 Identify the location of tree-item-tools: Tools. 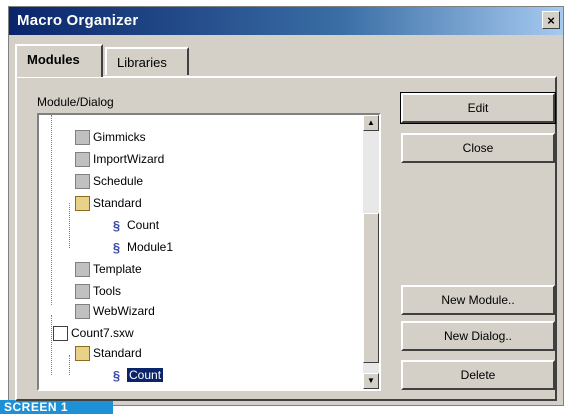
(98, 291).